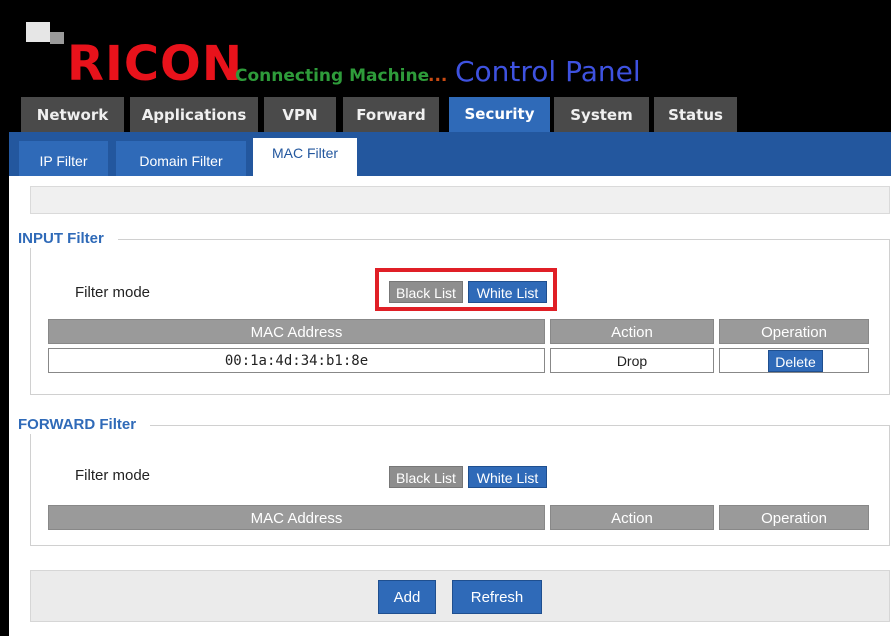 Image resolution: width=891 pixels, height=636 pixels. I want to click on tab-applications: Applications, so click(194, 114).